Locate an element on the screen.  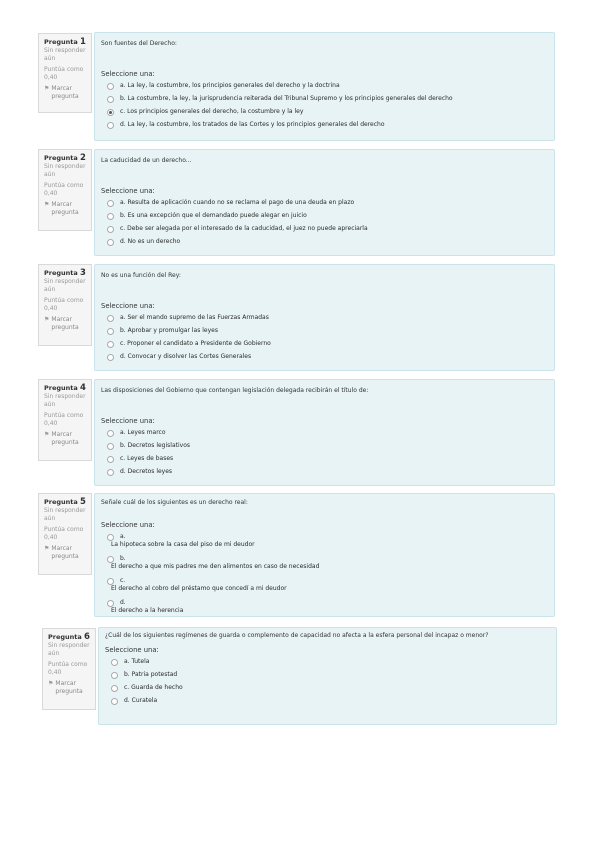
flag-label: Marcar pregunta is located at coordinates (65, 208).